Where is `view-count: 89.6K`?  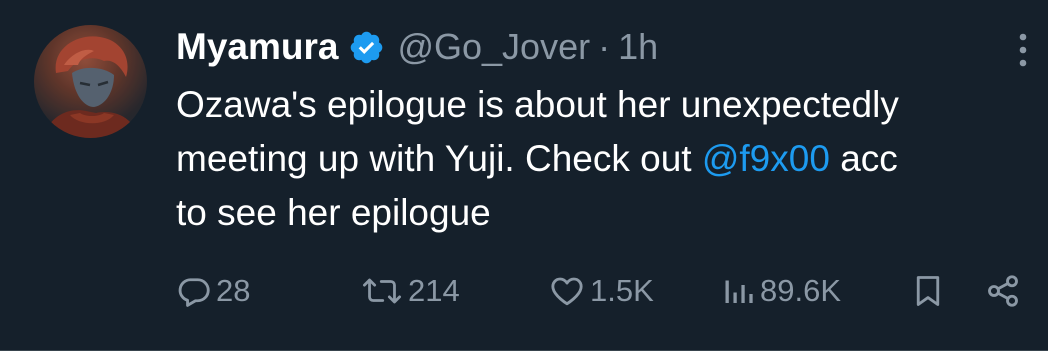
view-count: 89.6K is located at coordinates (801, 290).